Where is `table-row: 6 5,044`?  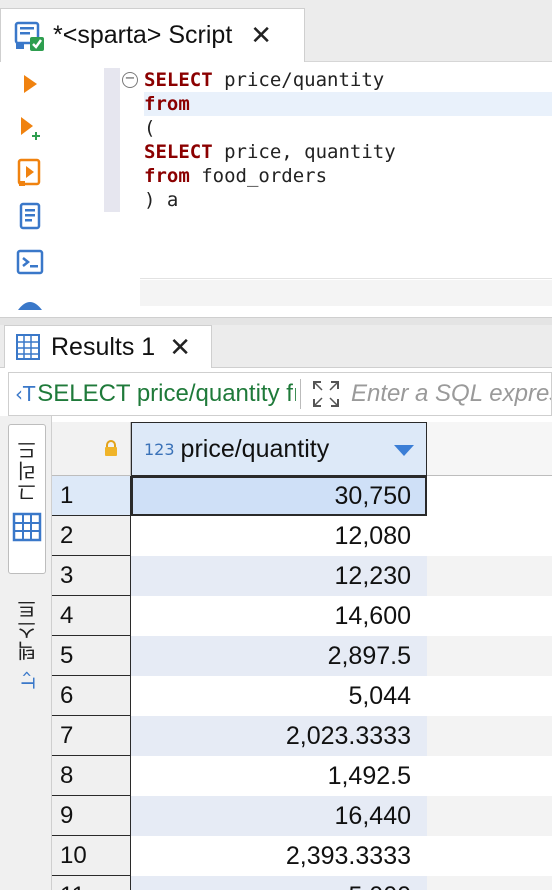
table-row: 6 5,044 is located at coordinates (302, 696).